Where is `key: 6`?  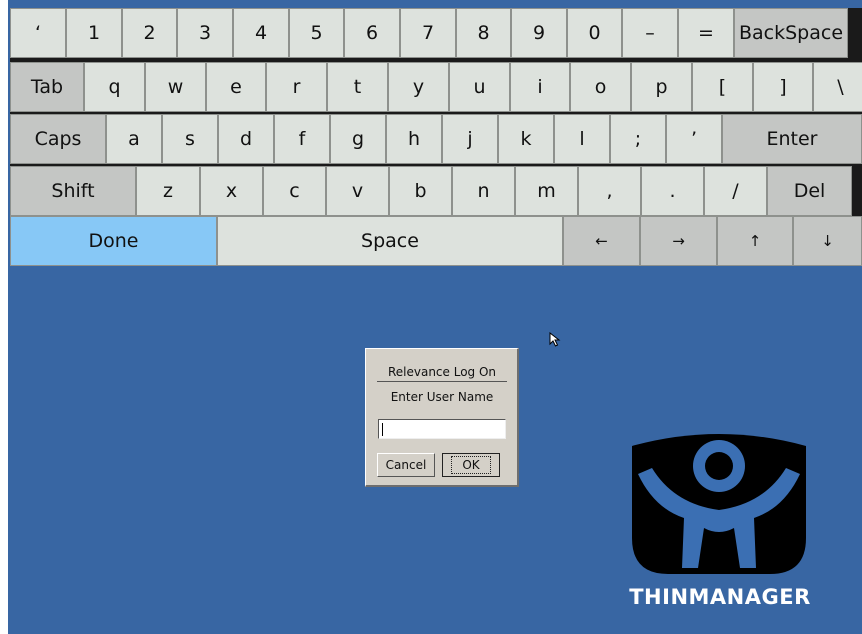
key: 6 is located at coordinates (372, 33).